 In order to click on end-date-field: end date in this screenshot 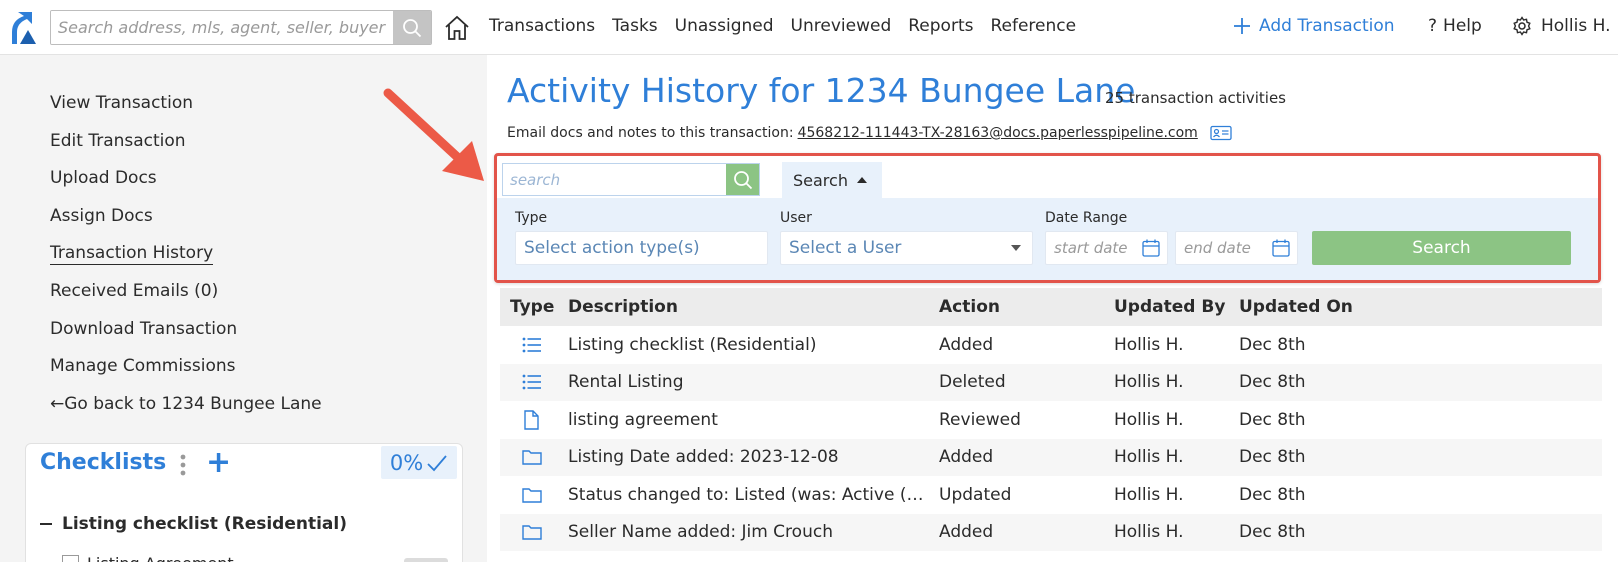, I will do `click(1236, 248)`.